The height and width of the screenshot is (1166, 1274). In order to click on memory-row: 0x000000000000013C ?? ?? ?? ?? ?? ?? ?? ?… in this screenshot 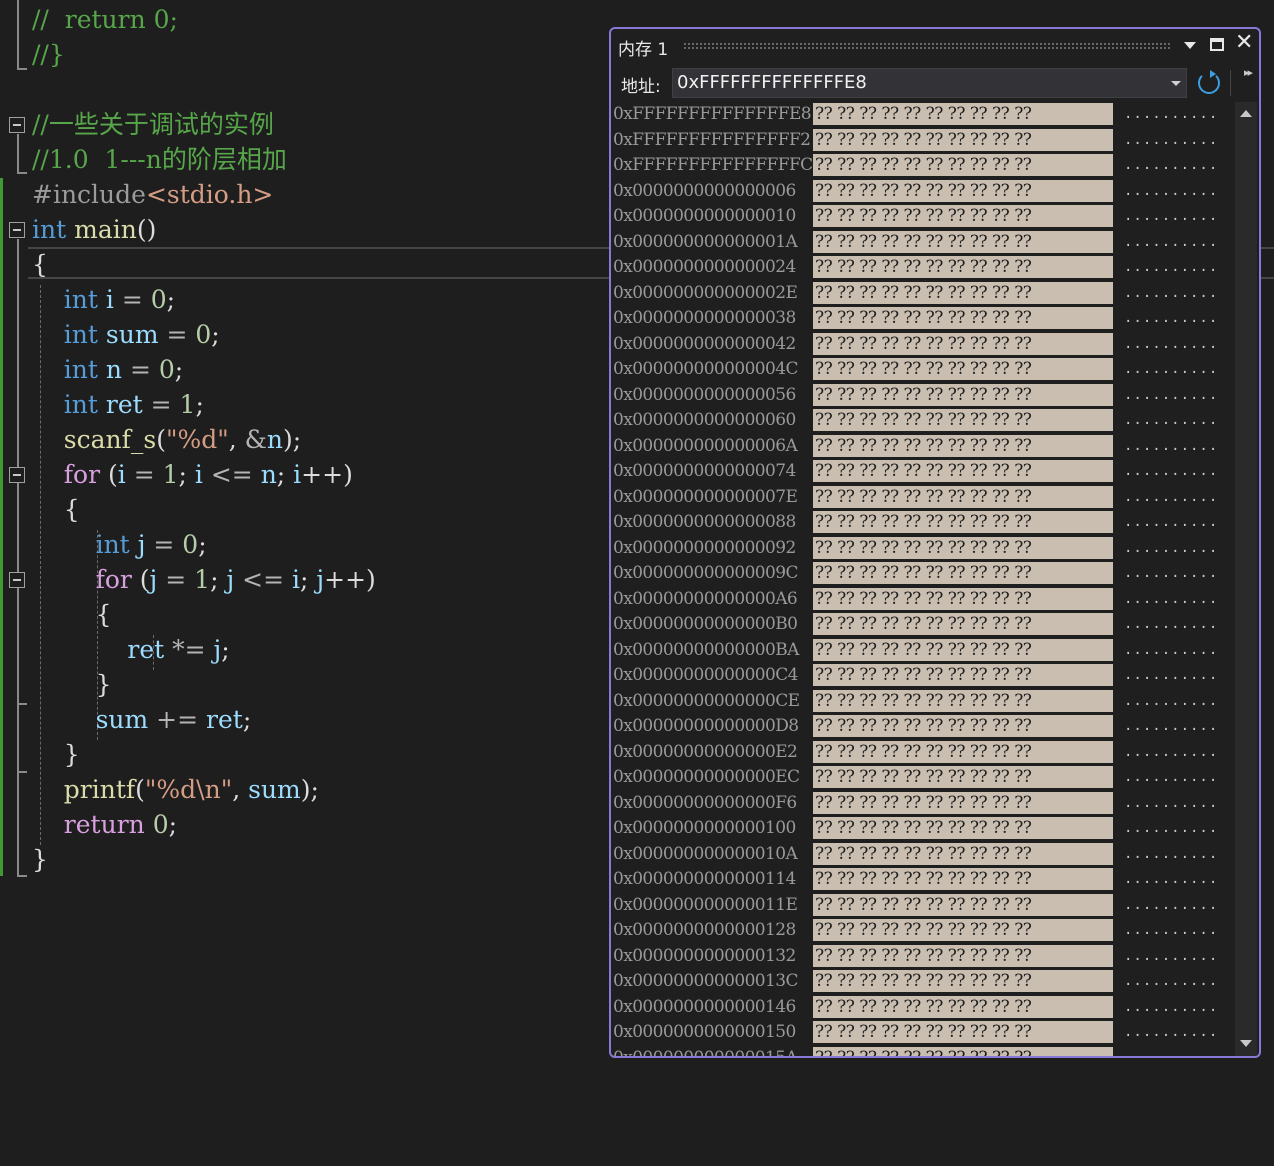, I will do `click(921, 982)`.